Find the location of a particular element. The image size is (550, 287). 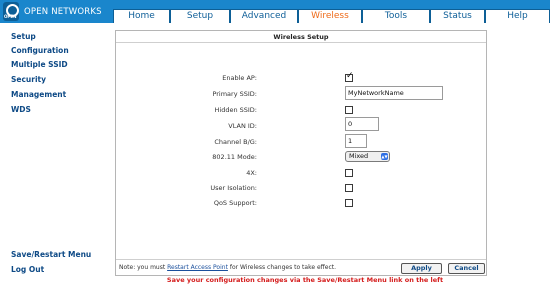

enable-ap-label: Enable AP: is located at coordinates (239, 78).